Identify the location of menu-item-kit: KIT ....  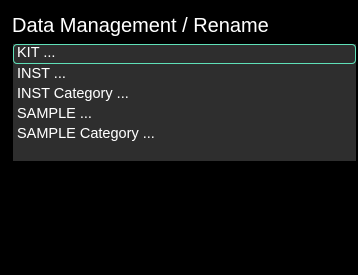
(184, 54).